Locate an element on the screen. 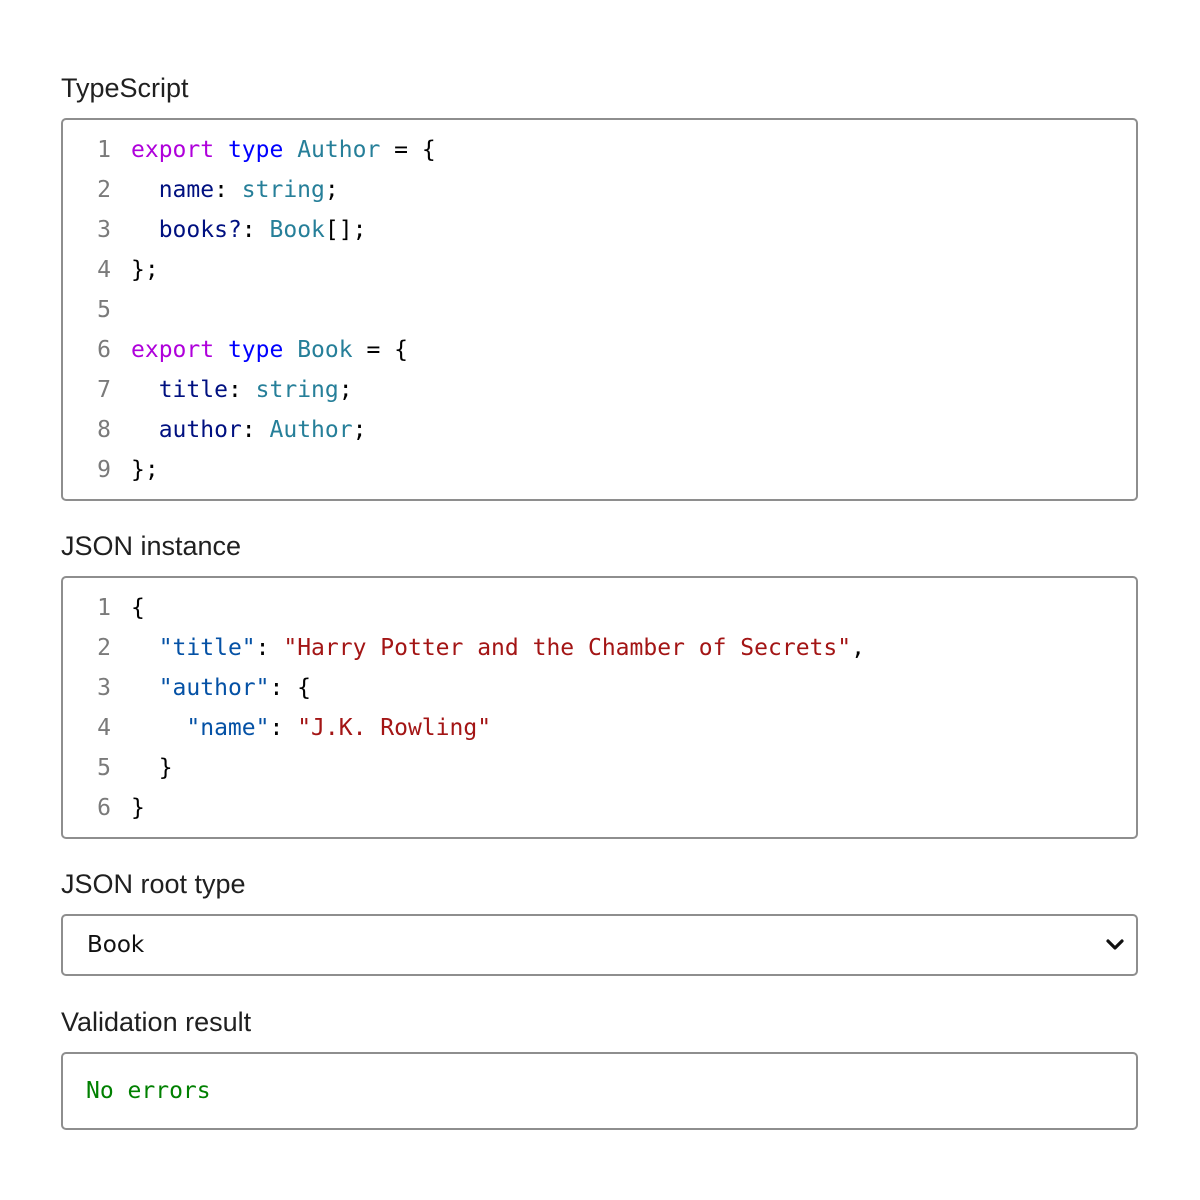  code-token: "title" is located at coordinates (207, 648).